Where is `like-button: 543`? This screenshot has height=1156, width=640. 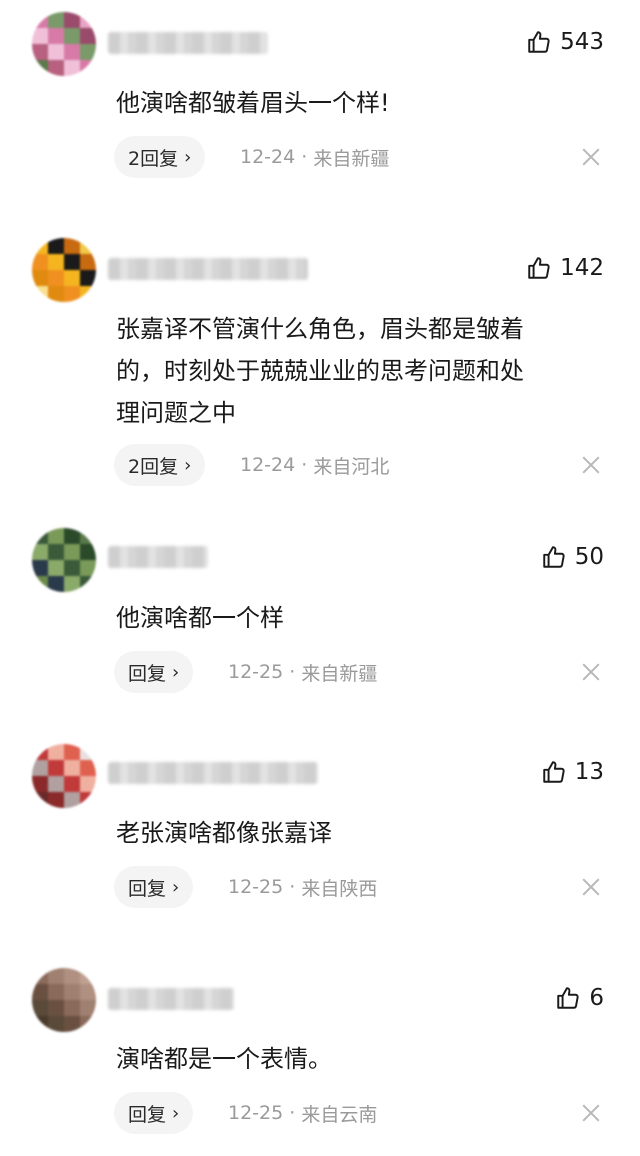 like-button: 543 is located at coordinates (565, 42).